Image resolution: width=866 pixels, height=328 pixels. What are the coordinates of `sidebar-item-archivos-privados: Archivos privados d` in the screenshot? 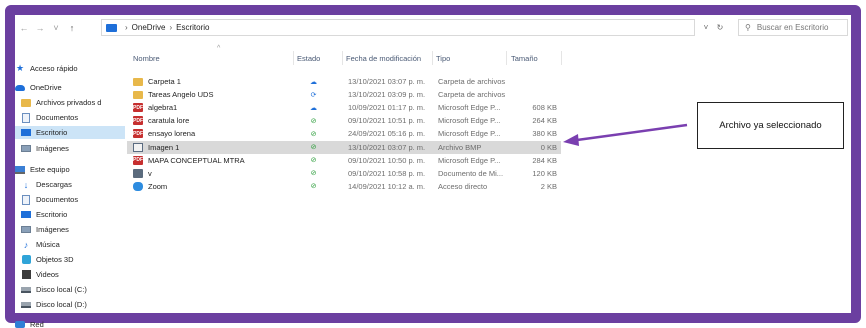 It's located at (61, 102).